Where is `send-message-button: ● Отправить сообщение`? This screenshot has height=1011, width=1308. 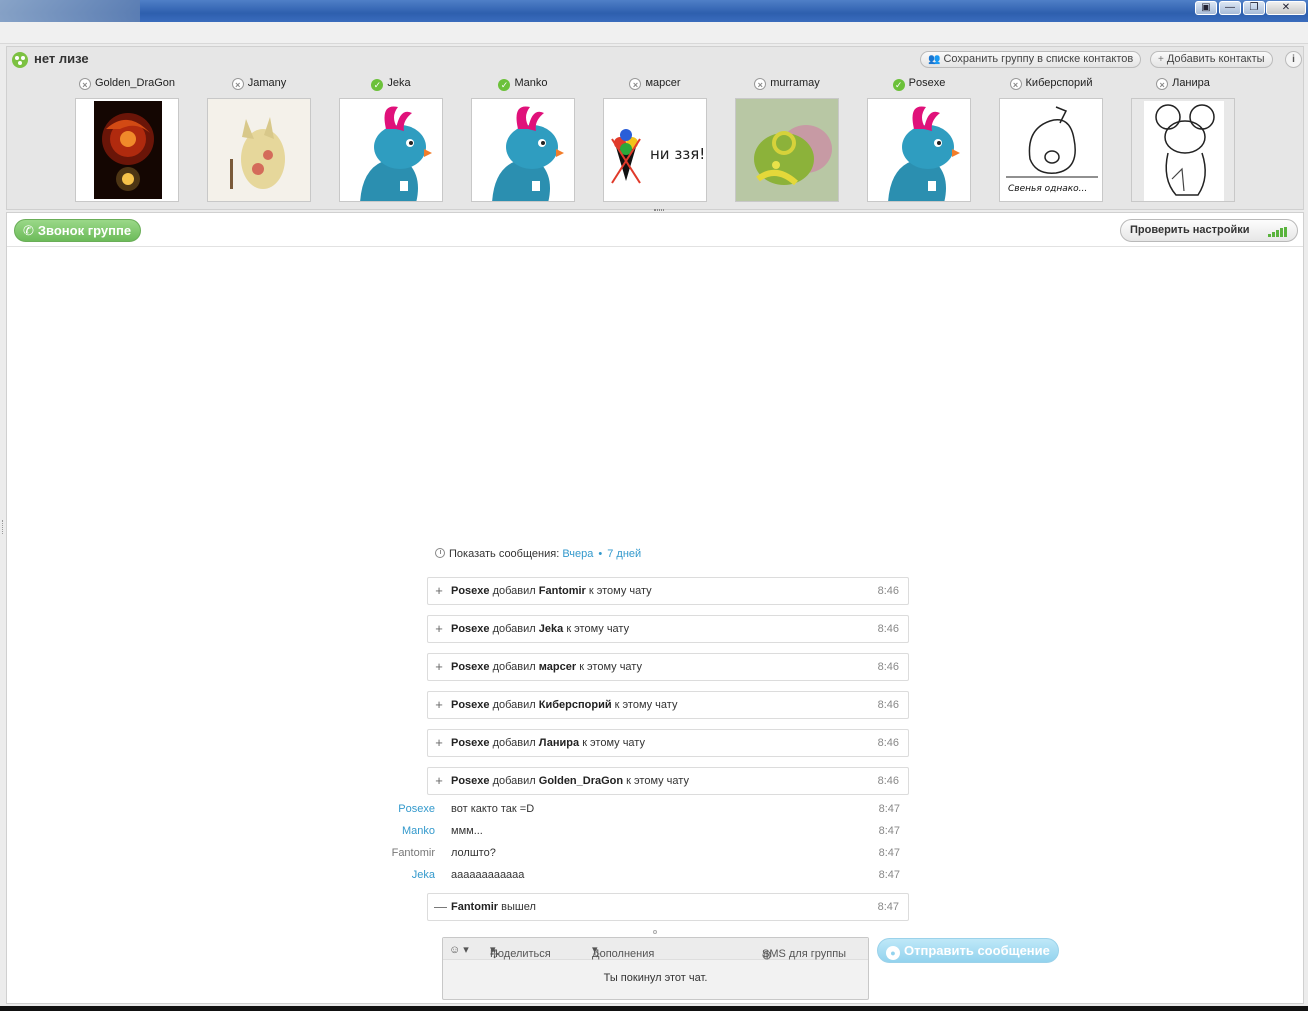
send-message-button: ● Отправить сообщение is located at coordinates (968, 950).